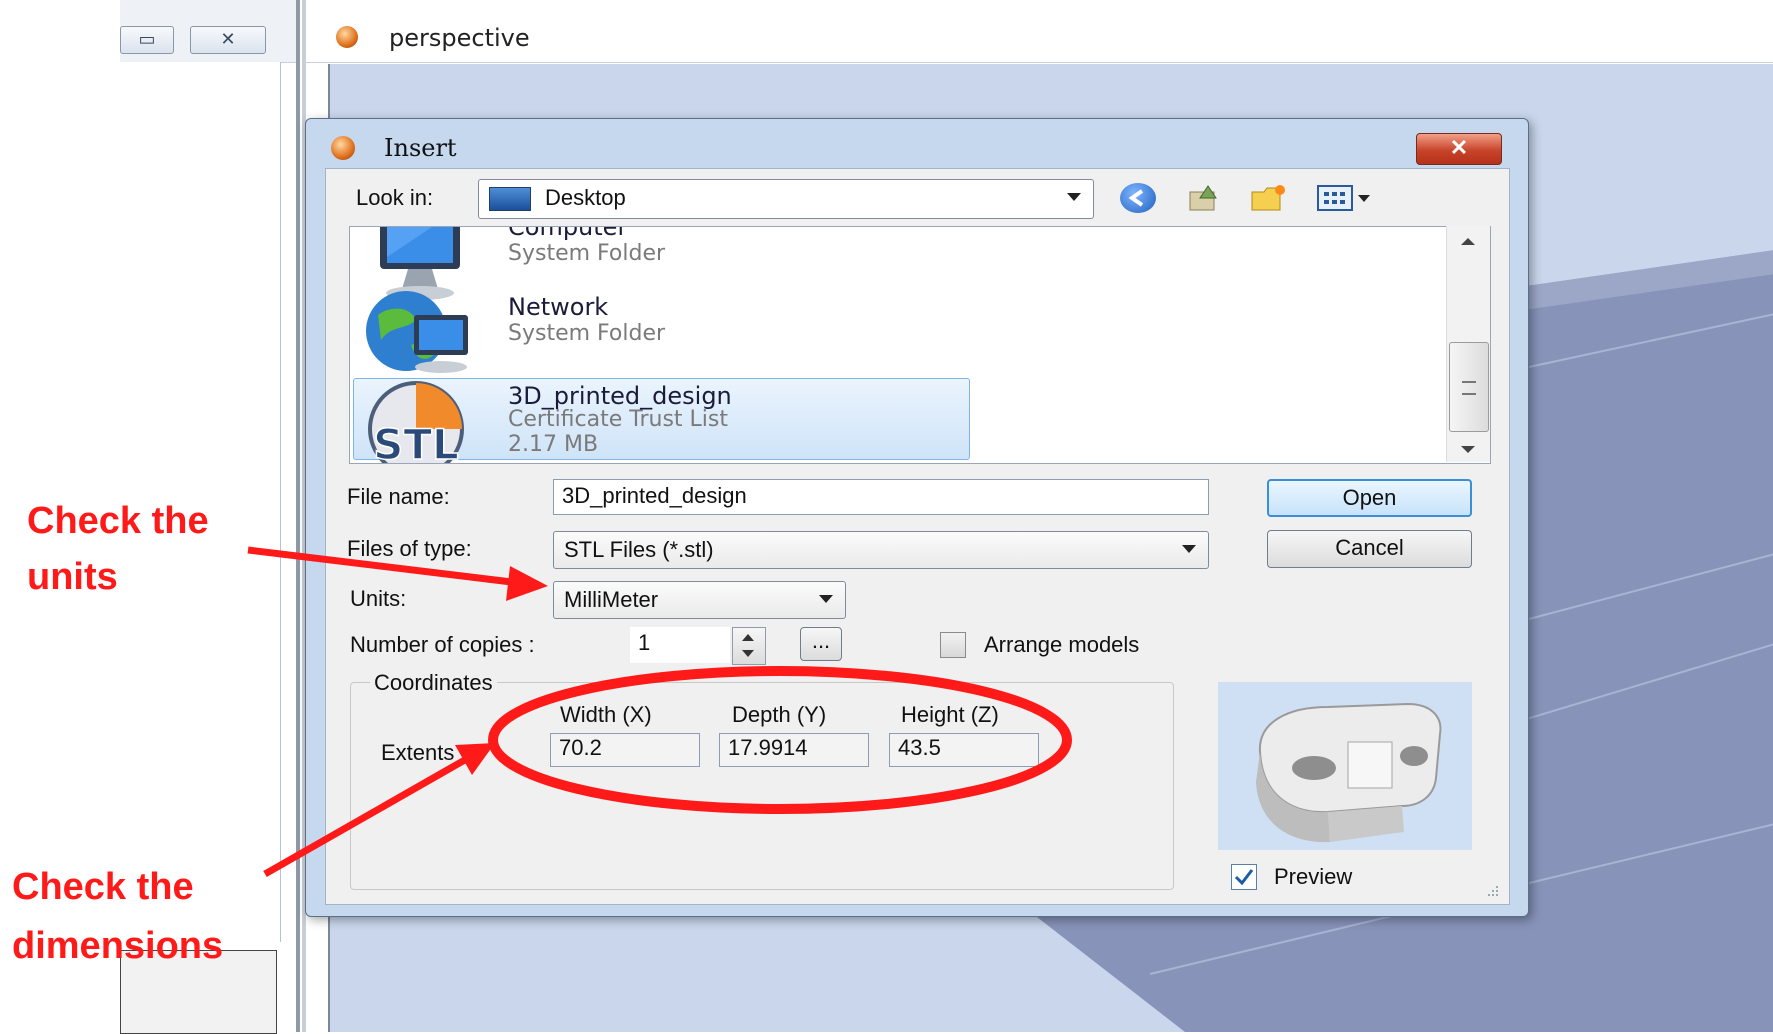 This screenshot has width=1773, height=1034. Describe the element at coordinates (527, 583) in the screenshot. I see `units-arrowhead` at that location.